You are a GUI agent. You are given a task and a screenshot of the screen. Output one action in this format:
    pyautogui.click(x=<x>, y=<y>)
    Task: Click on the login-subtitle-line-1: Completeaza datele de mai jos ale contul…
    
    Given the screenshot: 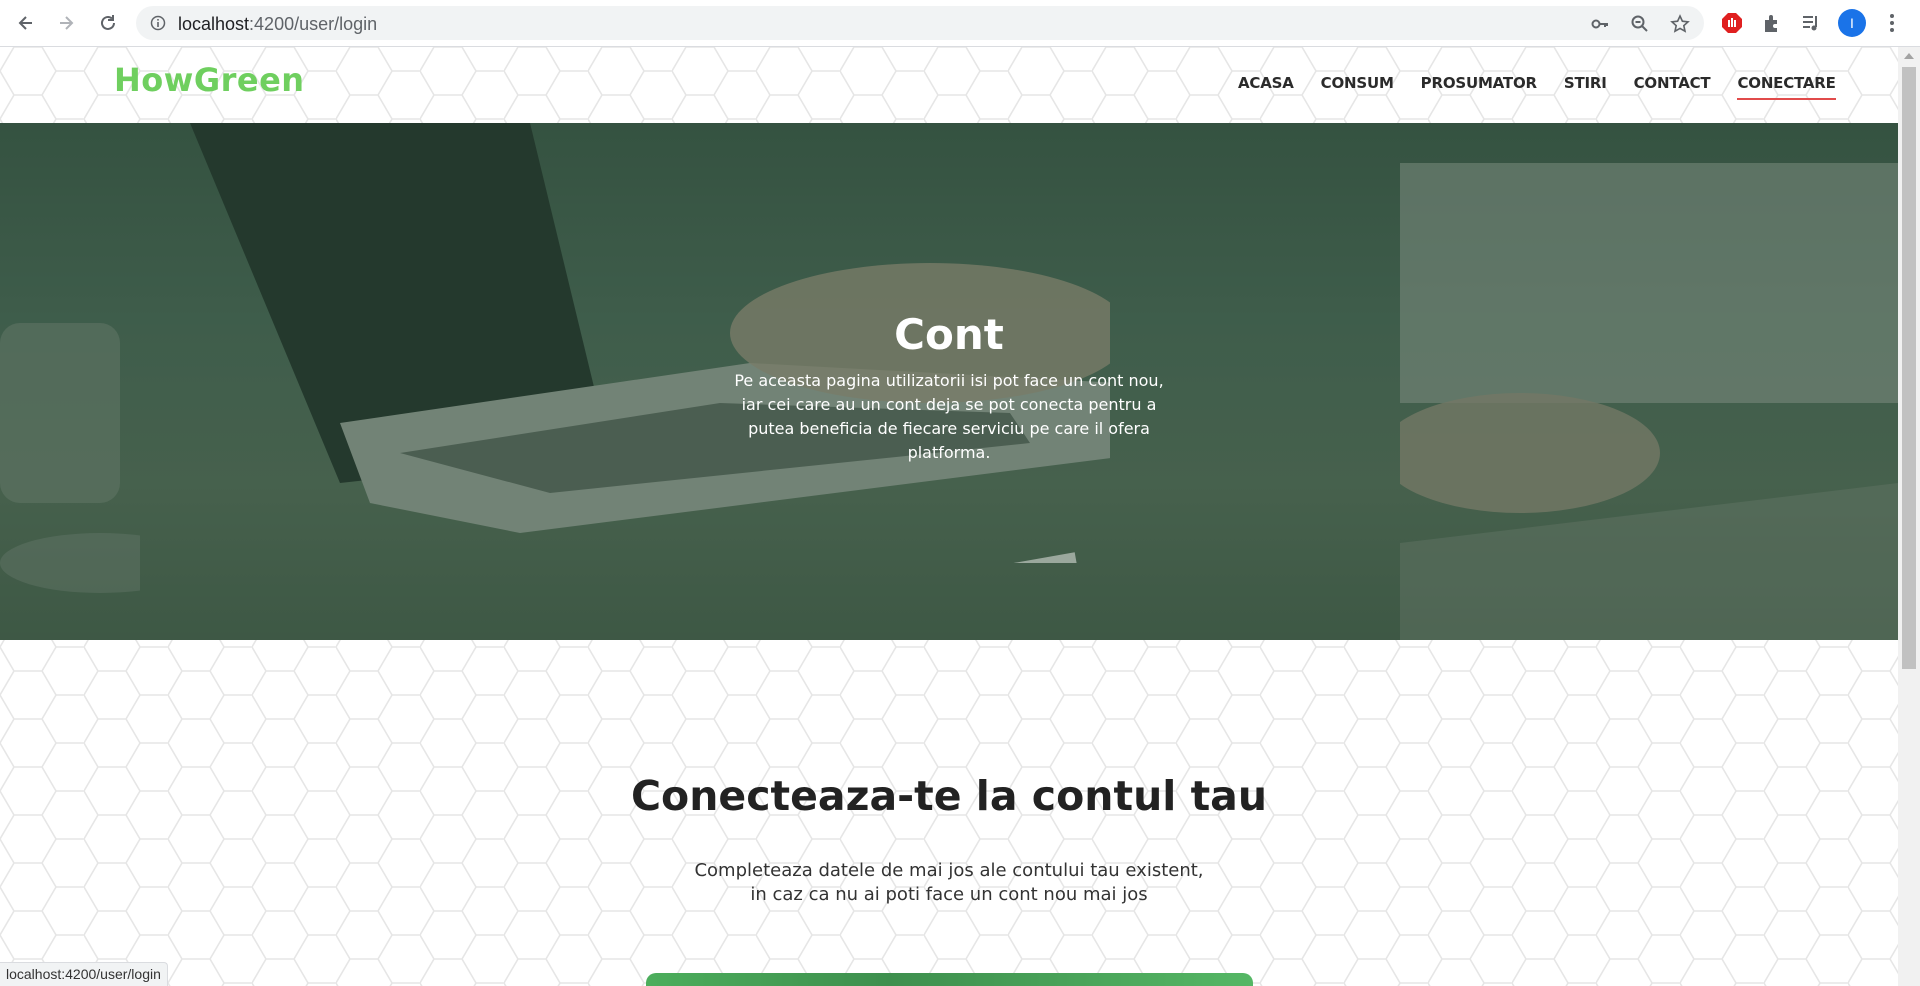 What is the action you would take?
    pyautogui.click(x=949, y=870)
    